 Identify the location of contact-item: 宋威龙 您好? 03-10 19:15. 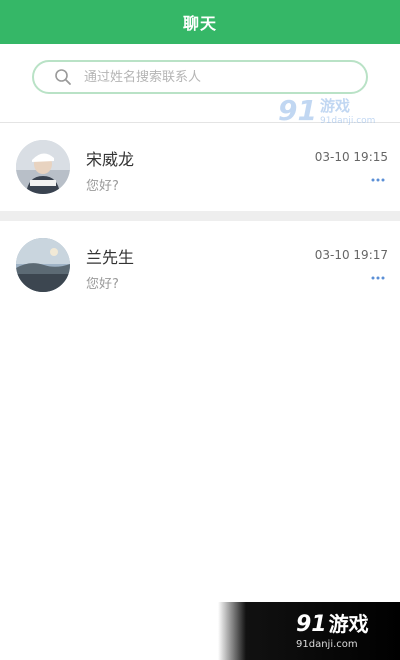
(200, 167).